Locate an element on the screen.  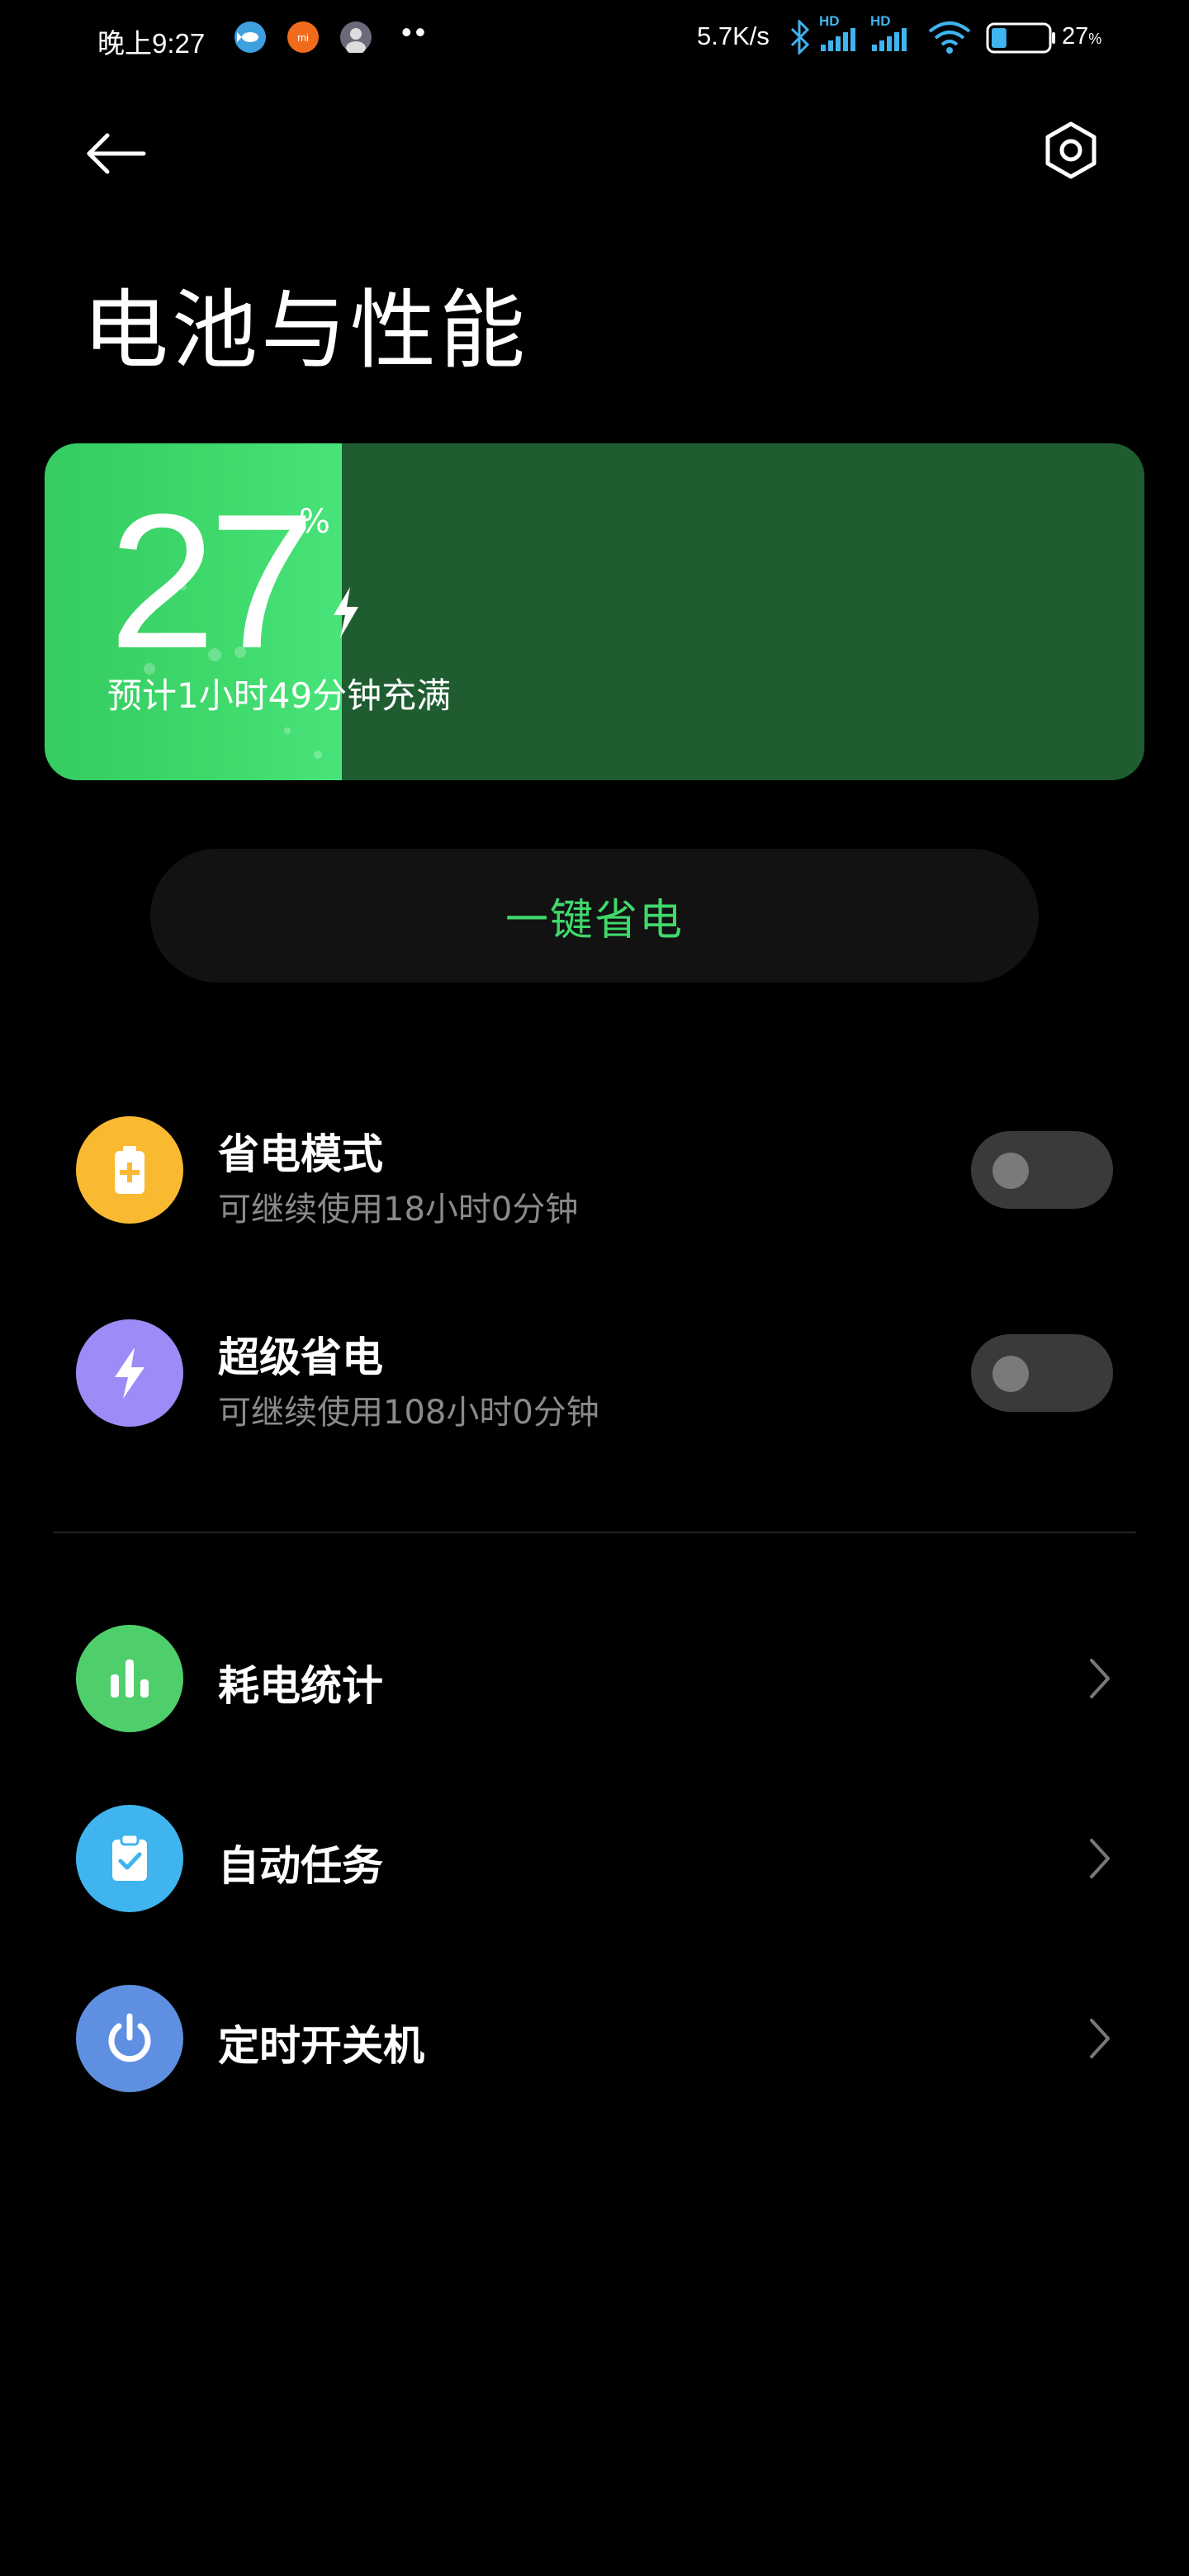
scheduled-power-title: 定时开关机 is located at coordinates (321, 2046).